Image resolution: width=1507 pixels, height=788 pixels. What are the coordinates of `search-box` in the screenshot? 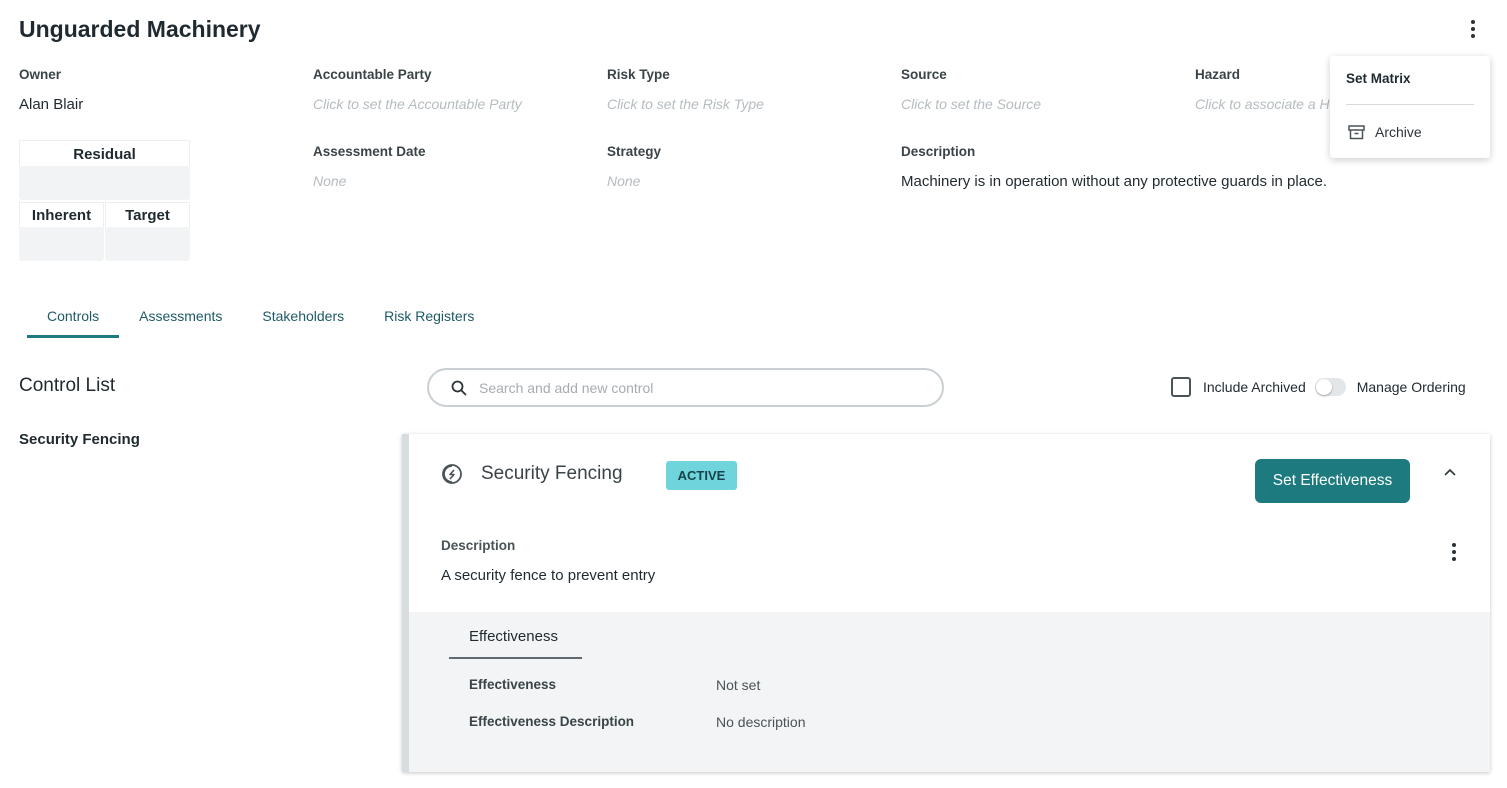 It's located at (685, 387).